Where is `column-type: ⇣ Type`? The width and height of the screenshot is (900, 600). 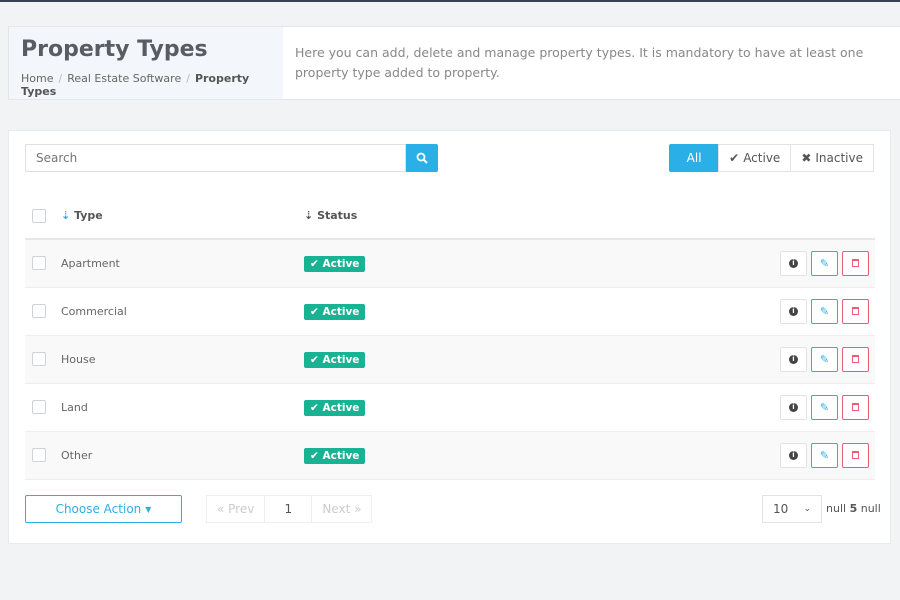
column-type: ⇣ Type is located at coordinates (182, 216).